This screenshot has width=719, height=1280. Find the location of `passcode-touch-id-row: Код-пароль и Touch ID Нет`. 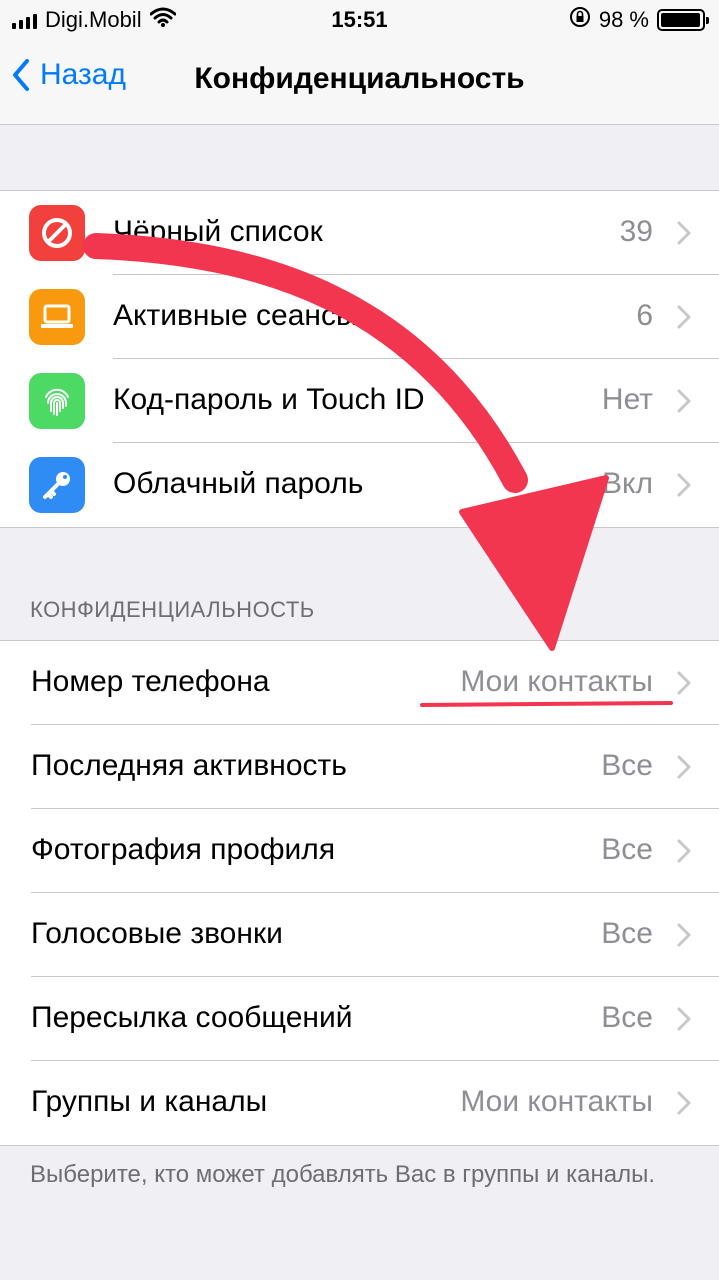

passcode-touch-id-row: Код-пароль и Touch ID Нет is located at coordinates (359, 401).